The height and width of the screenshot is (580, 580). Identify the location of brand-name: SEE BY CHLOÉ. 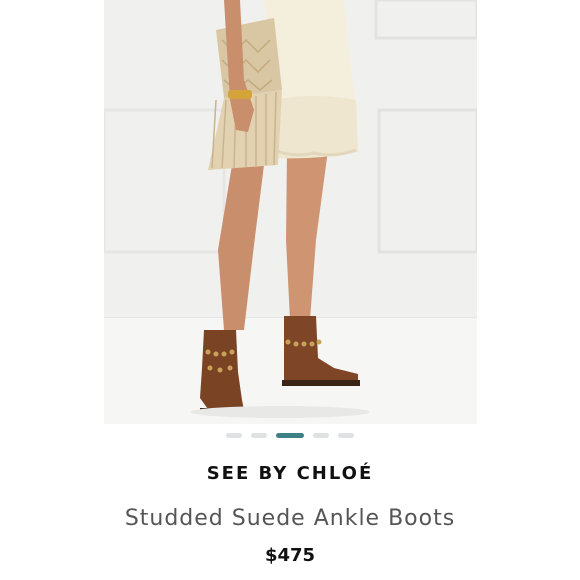
(290, 473).